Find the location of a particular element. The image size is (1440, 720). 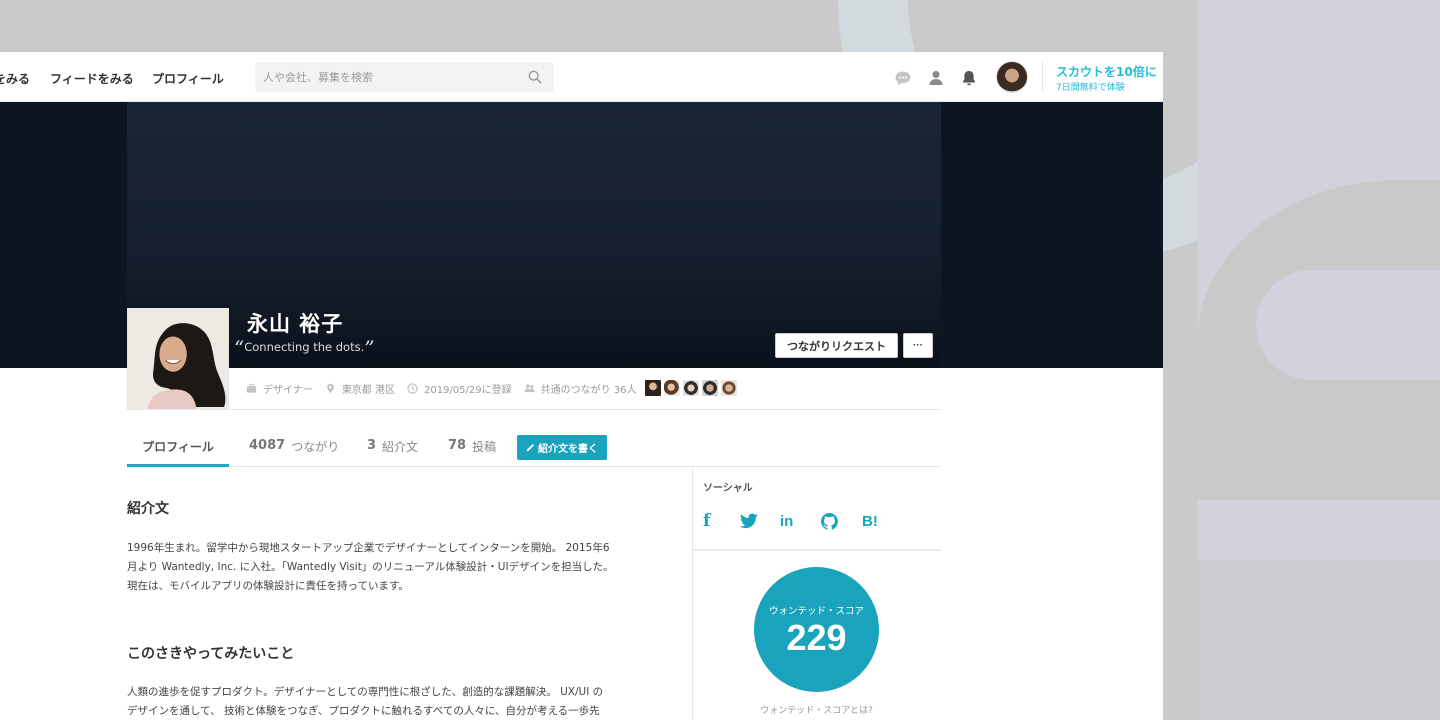

profile-photo-image is located at coordinates (178, 359).